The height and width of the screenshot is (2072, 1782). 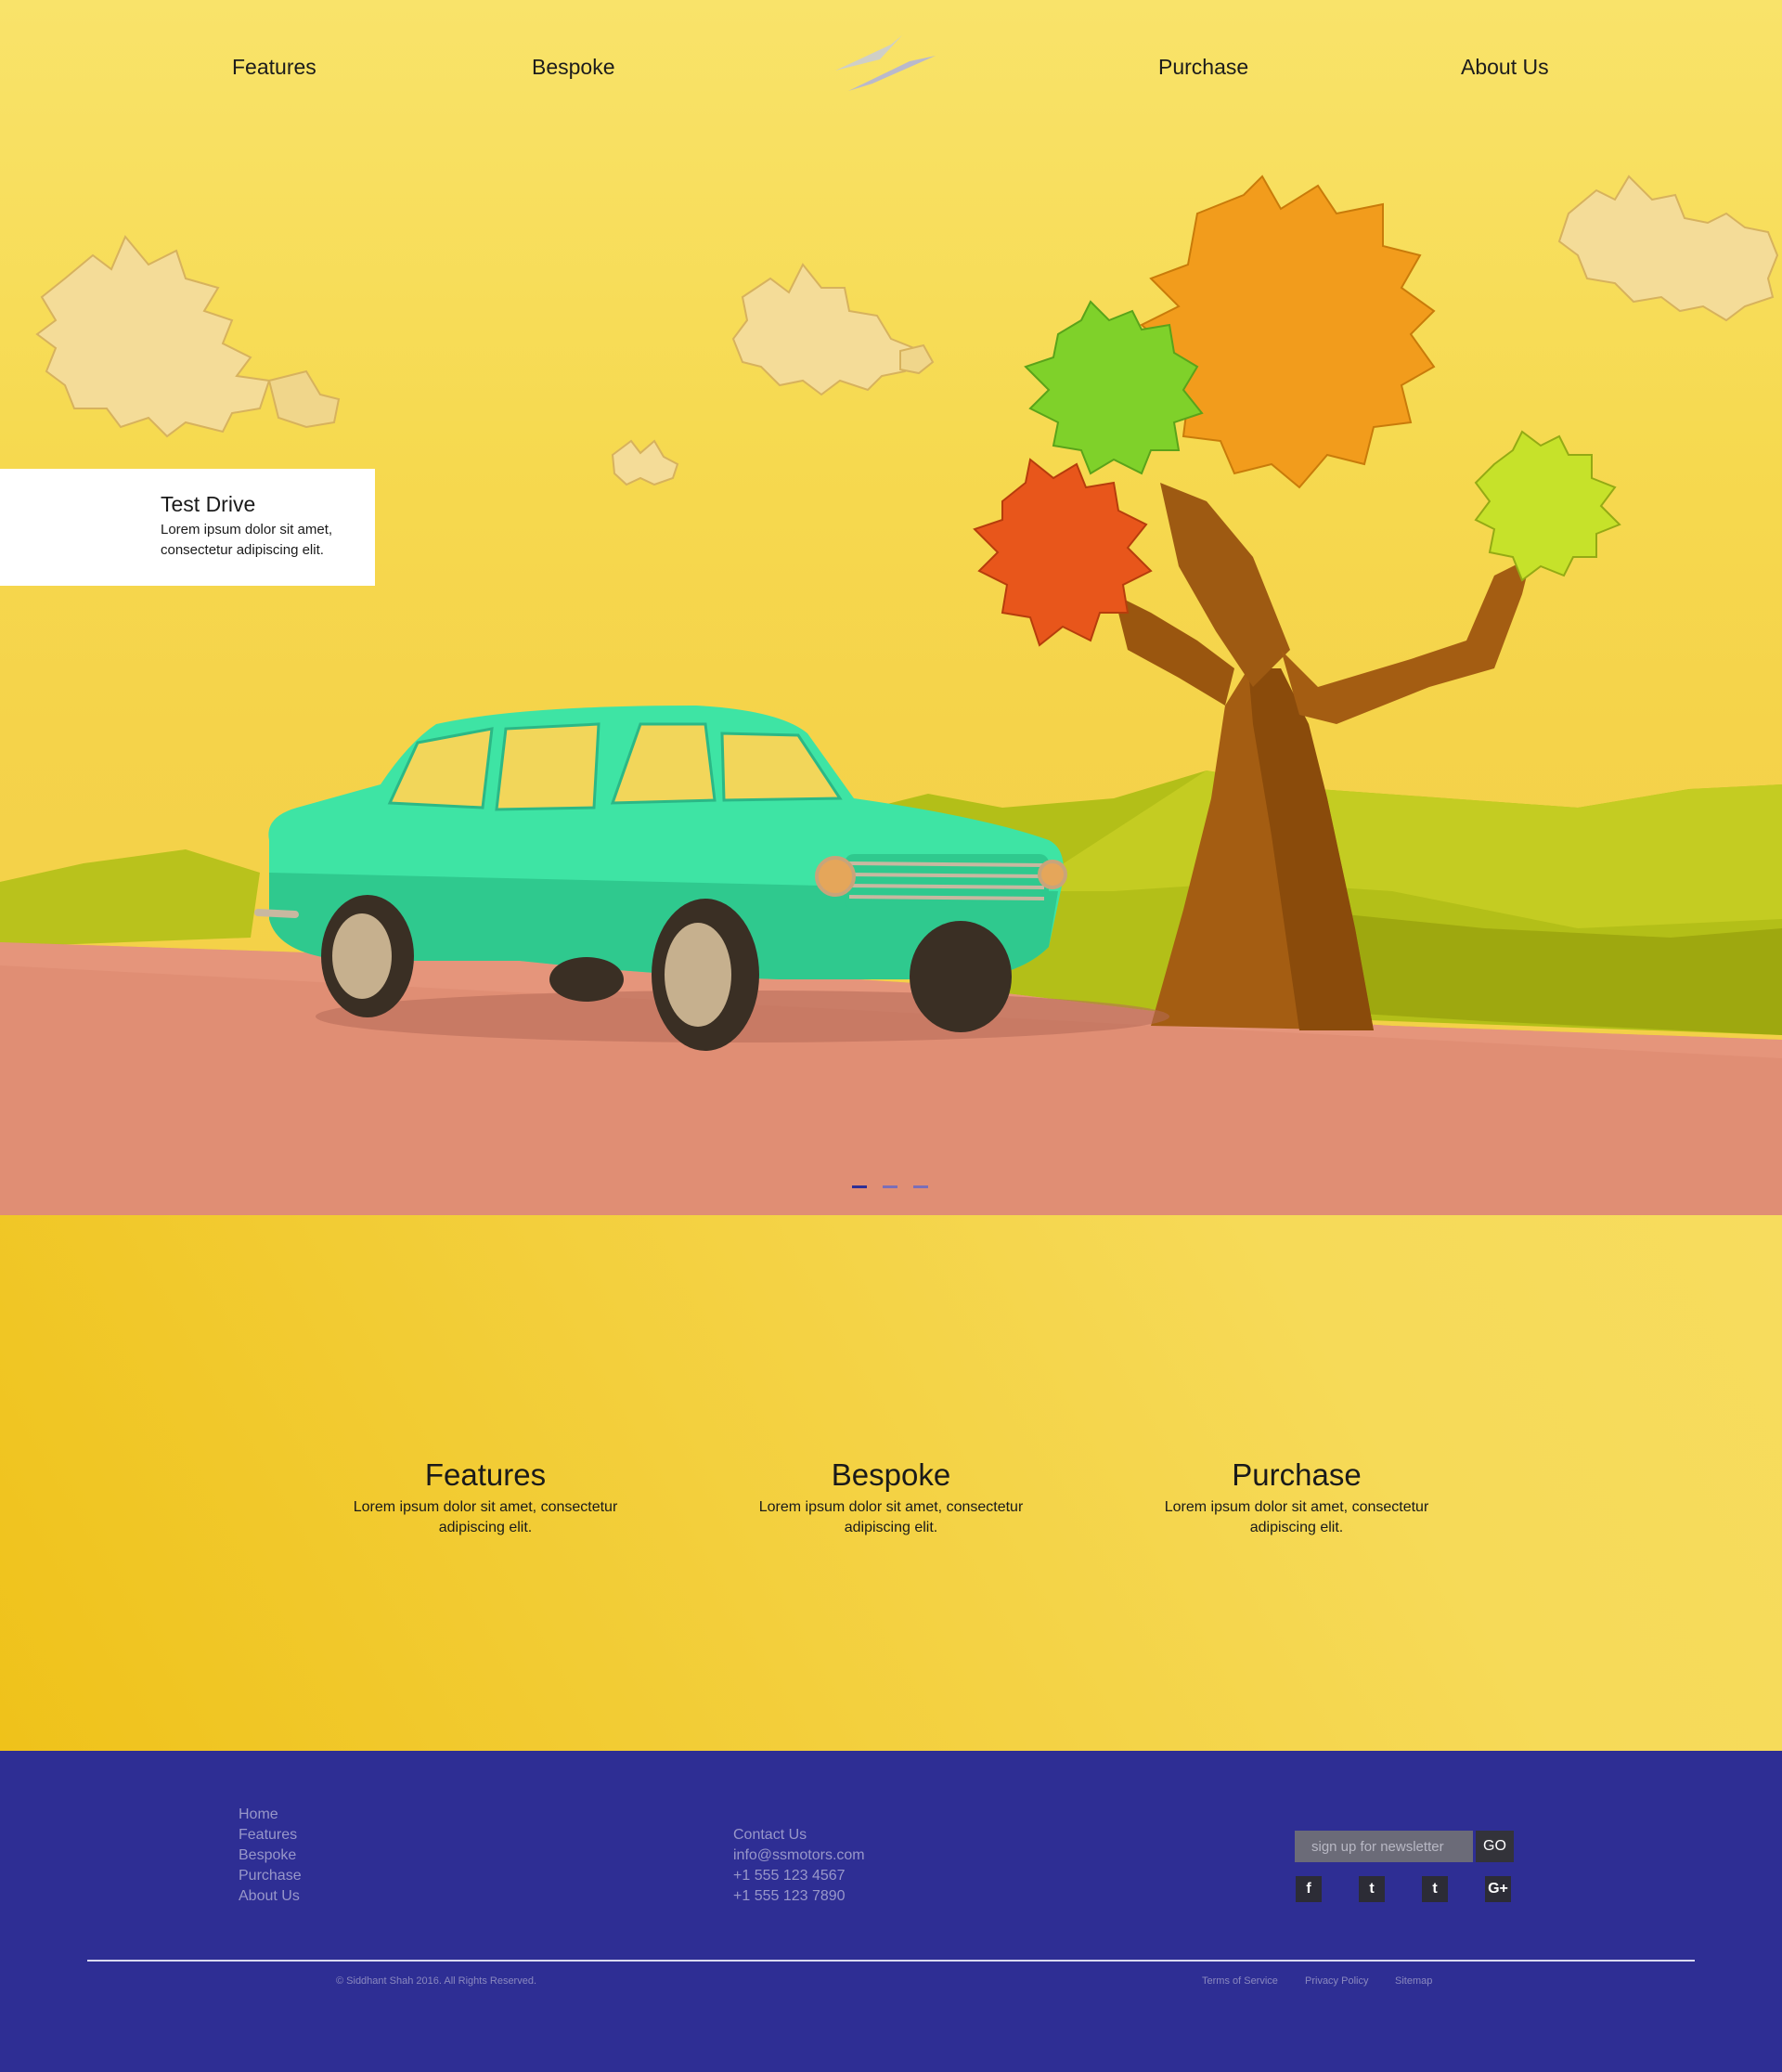 What do you see at coordinates (188, 336) in the screenshot?
I see `cloud-left` at bounding box center [188, 336].